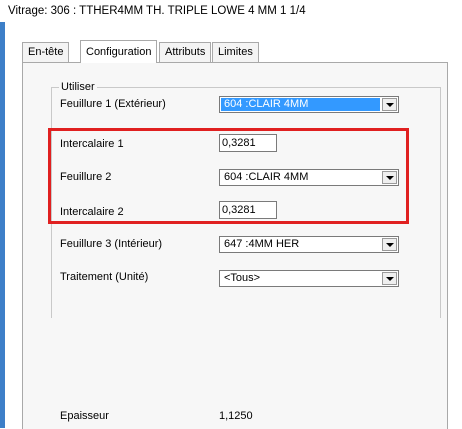 This screenshot has height=429, width=462. What do you see at coordinates (86, 177) in the screenshot?
I see `feuillure-2-label: Feuillure 2` at bounding box center [86, 177].